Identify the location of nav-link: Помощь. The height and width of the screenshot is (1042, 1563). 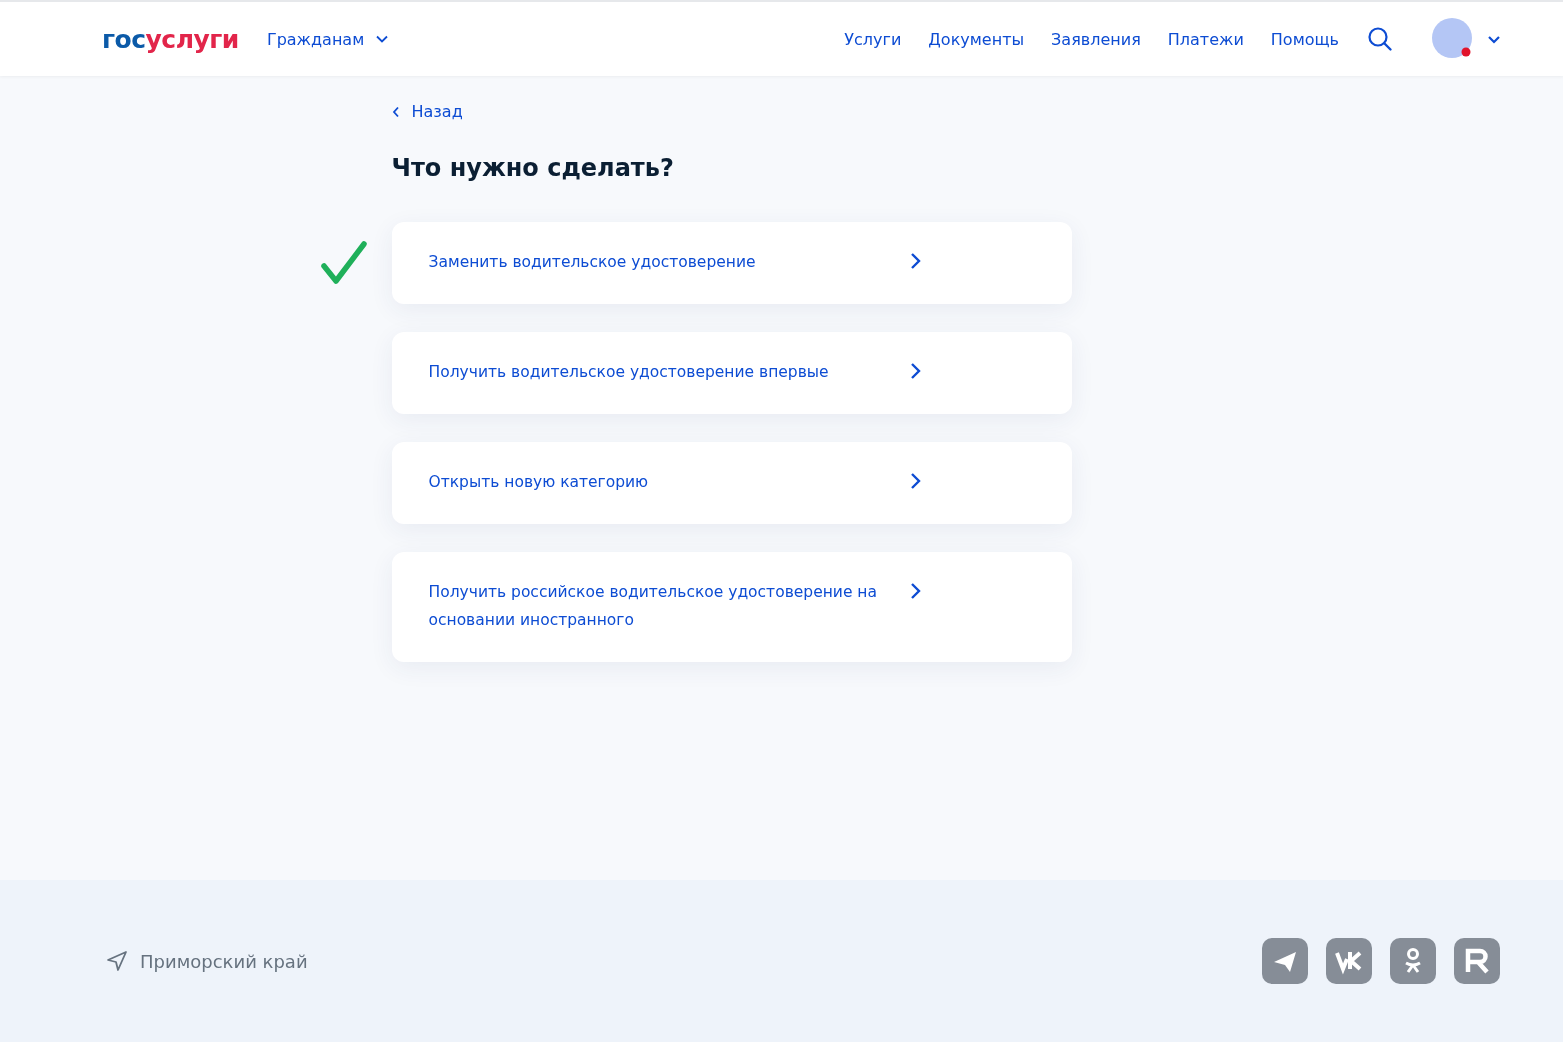
(1304, 39).